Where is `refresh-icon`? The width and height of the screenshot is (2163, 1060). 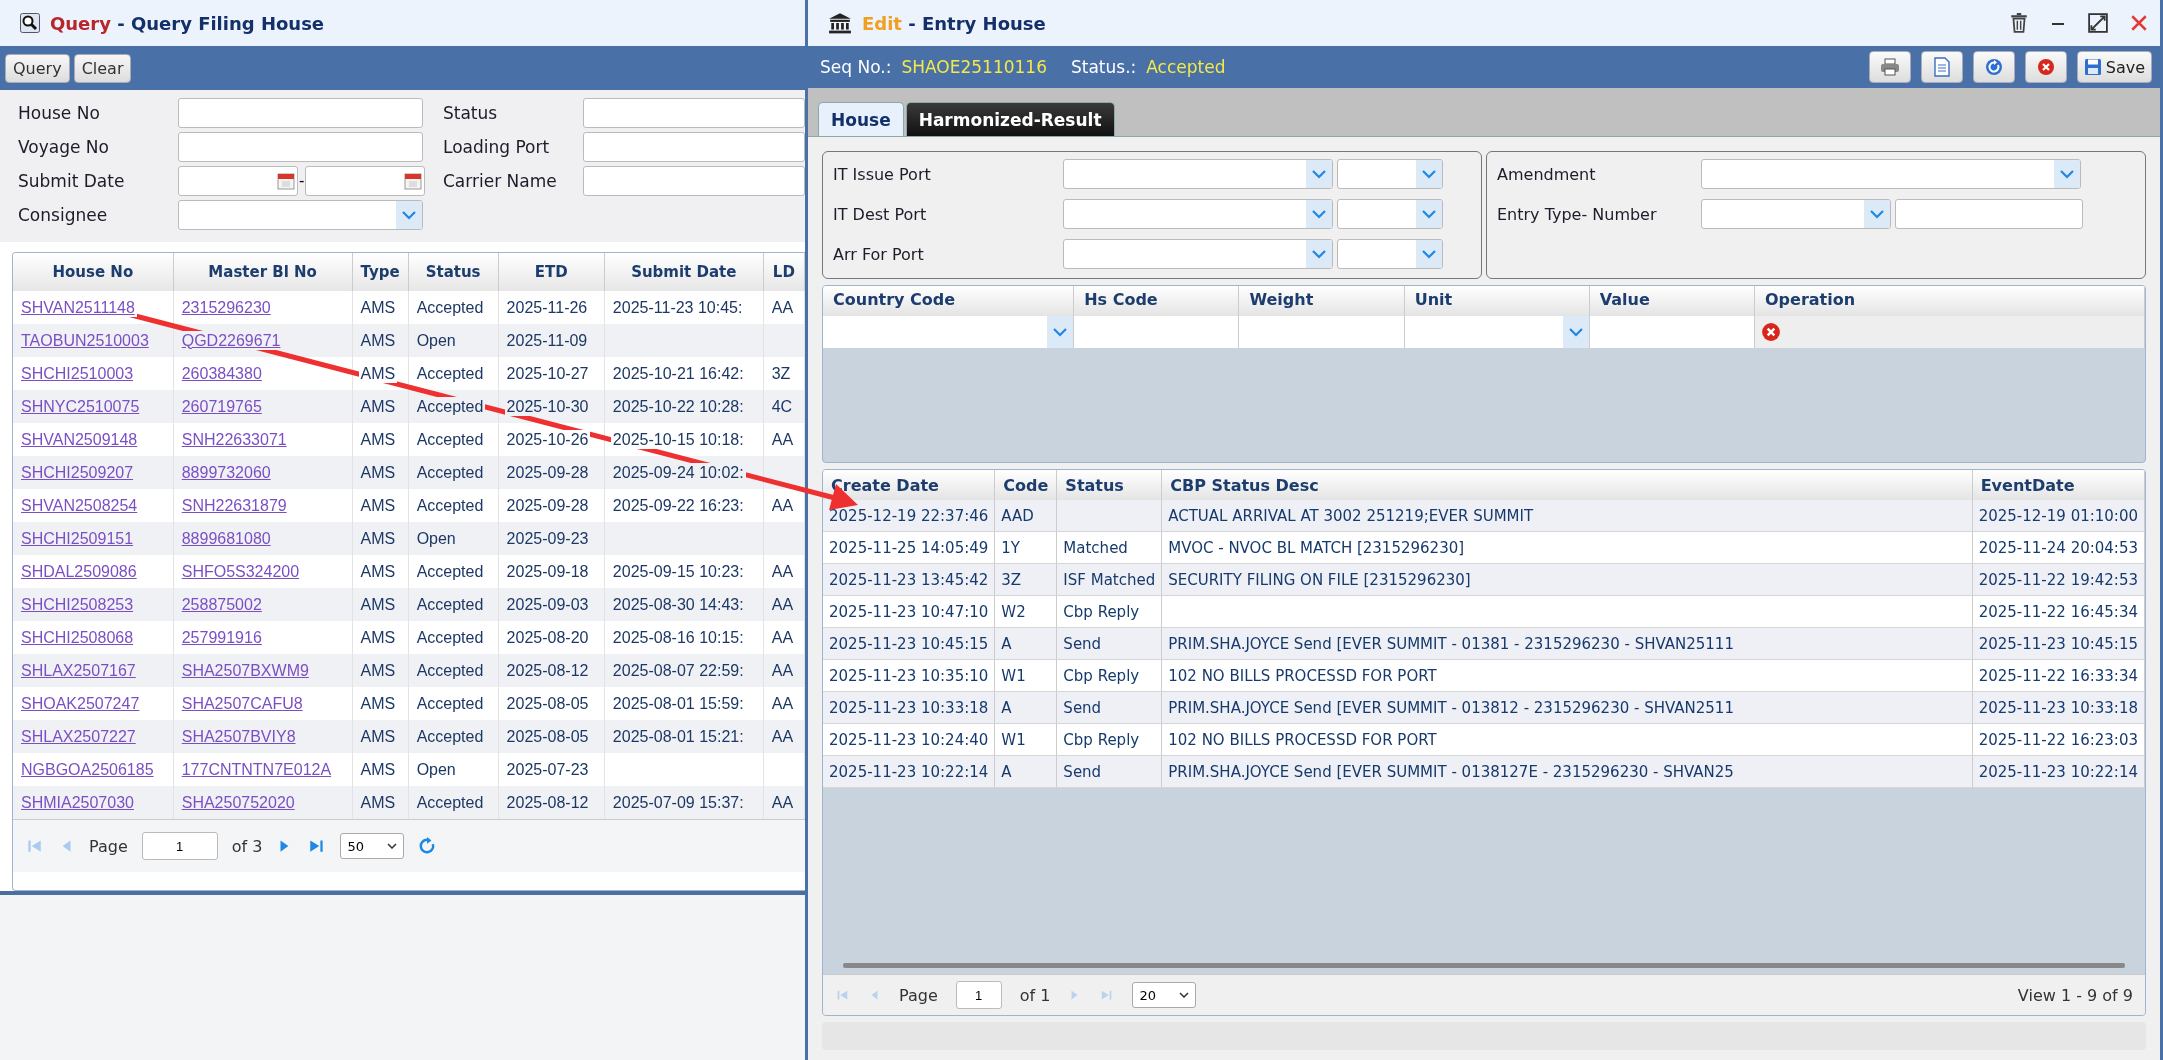 refresh-icon is located at coordinates (427, 846).